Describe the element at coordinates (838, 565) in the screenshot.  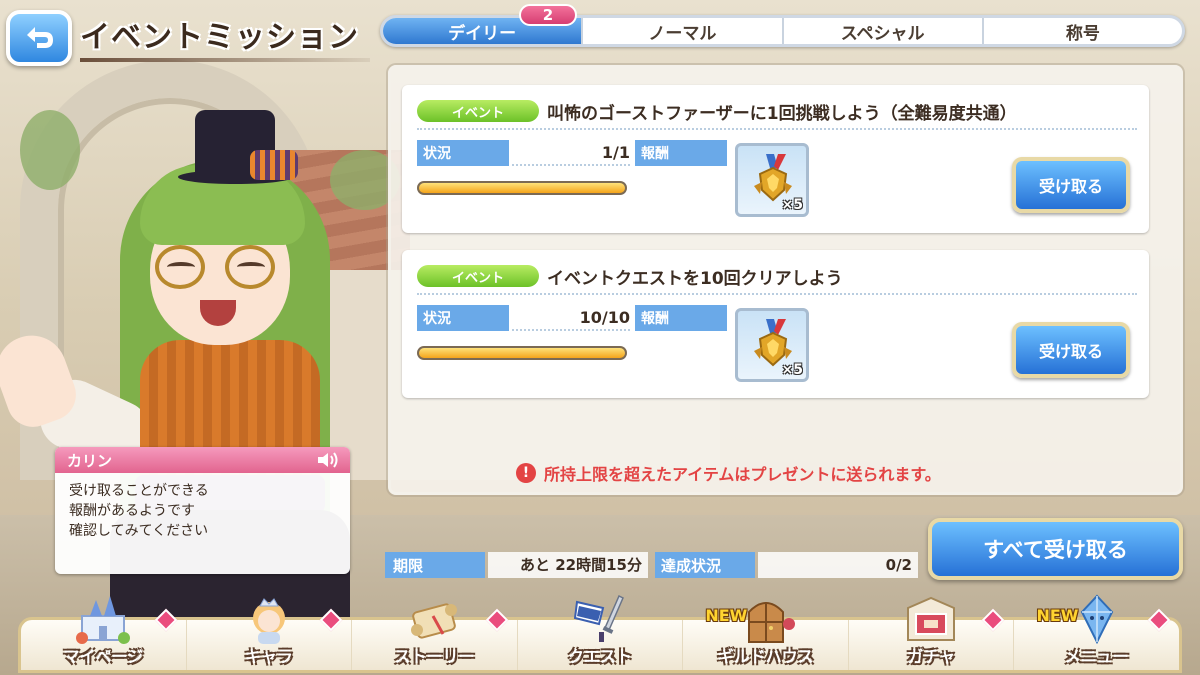
I see `achievement-value: 0/2` at that location.